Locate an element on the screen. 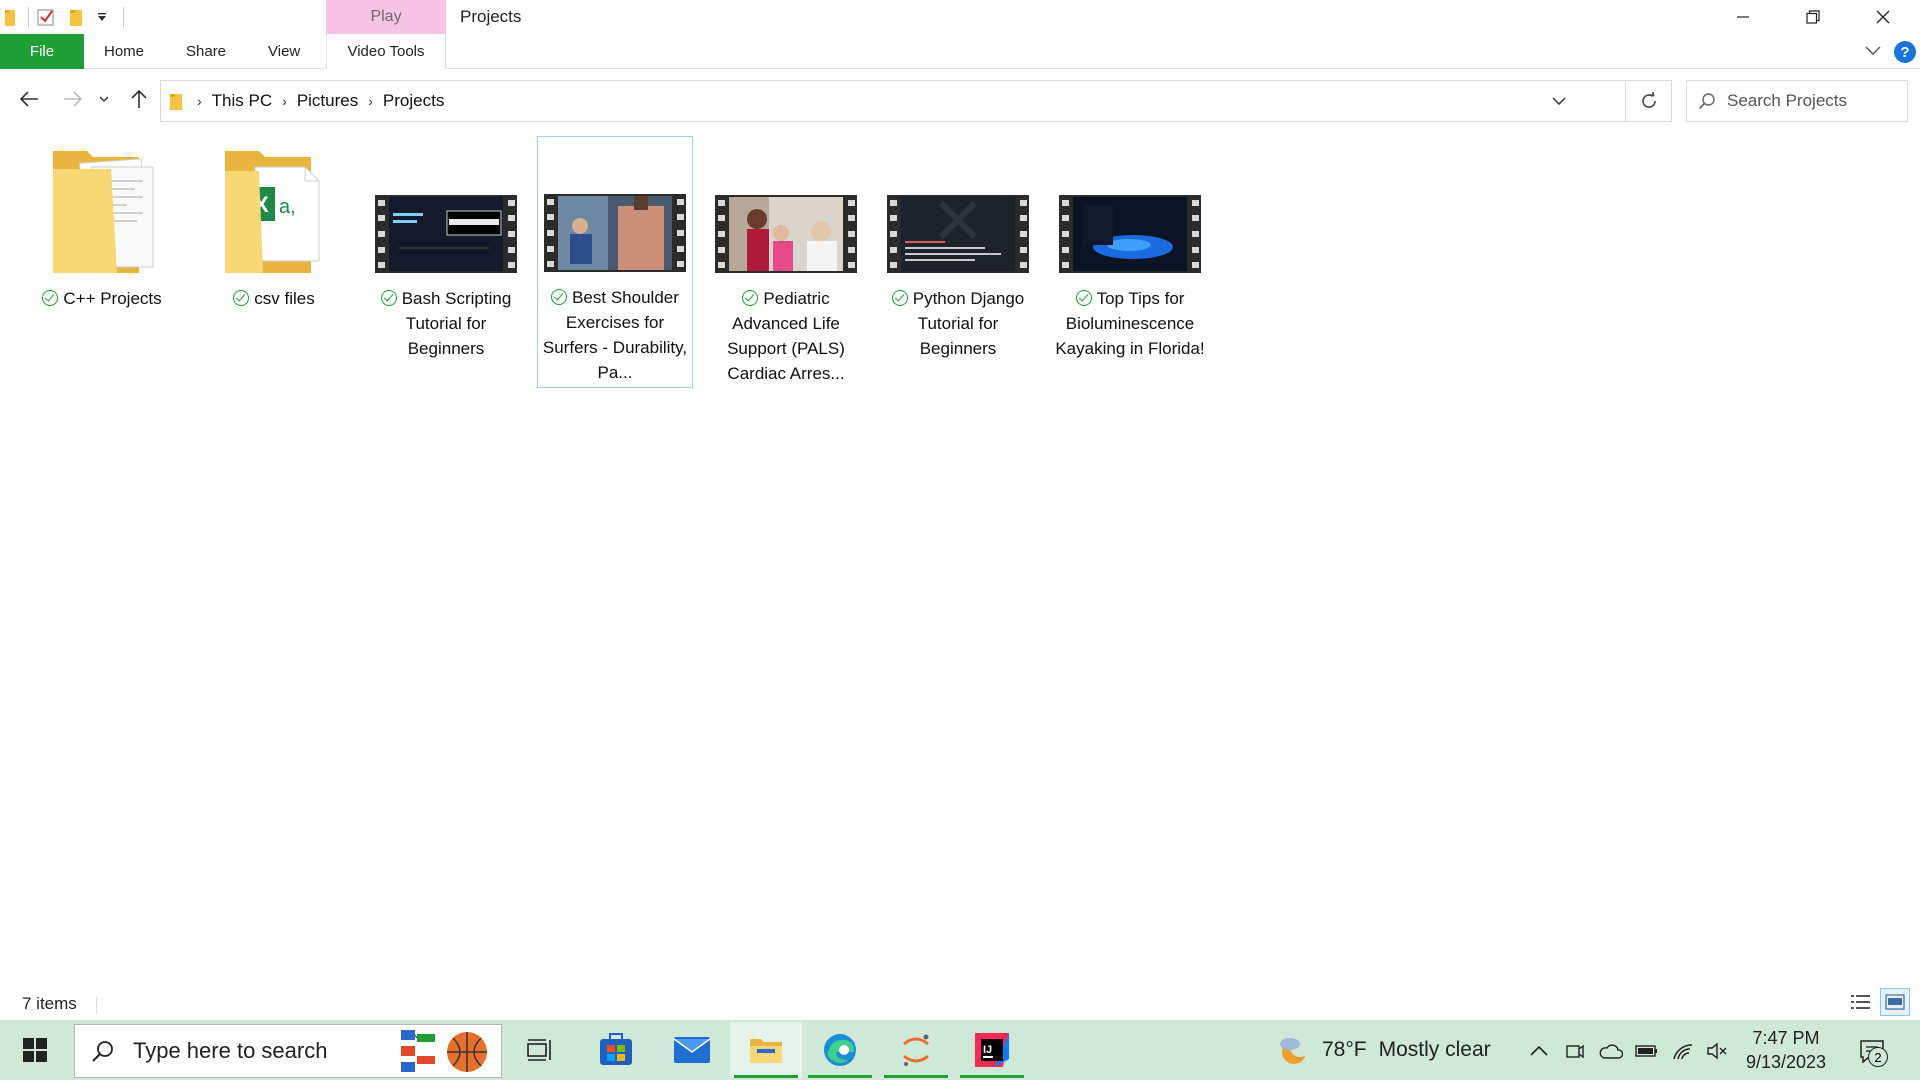 This screenshot has height=1080, width=1920. minimize-button is located at coordinates (1743, 17).